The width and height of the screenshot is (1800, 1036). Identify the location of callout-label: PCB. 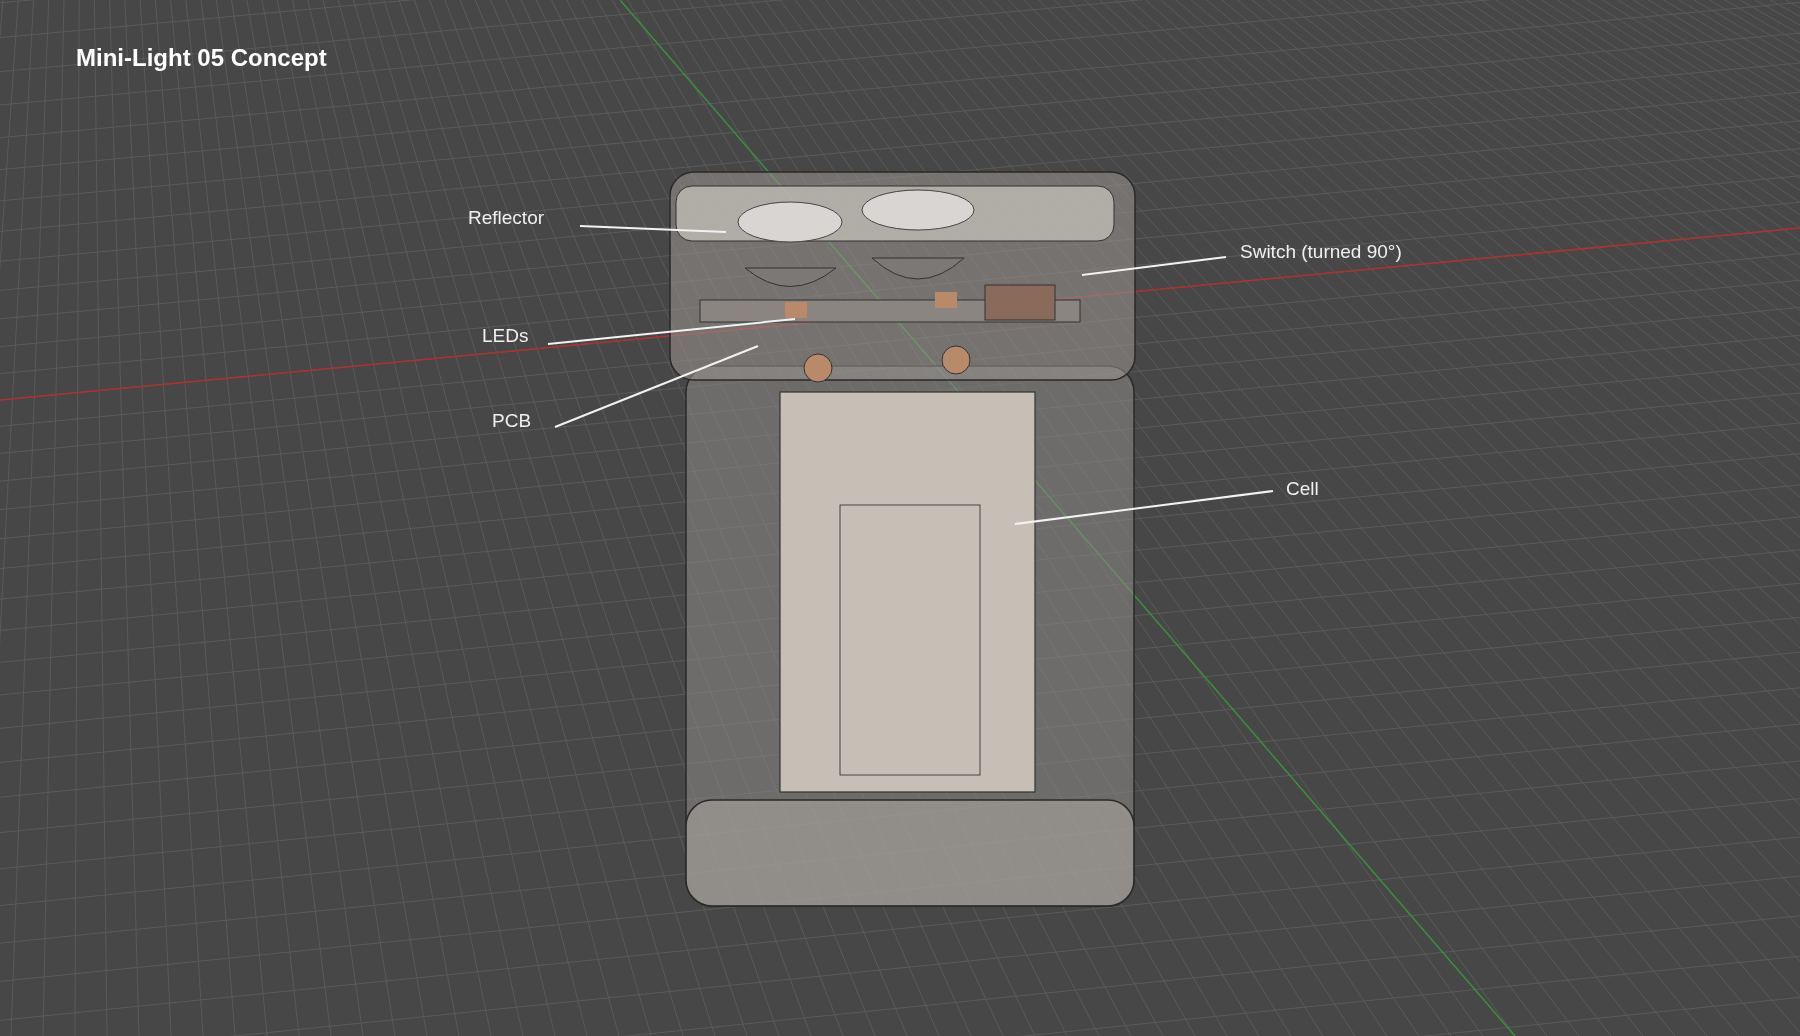
(512, 421).